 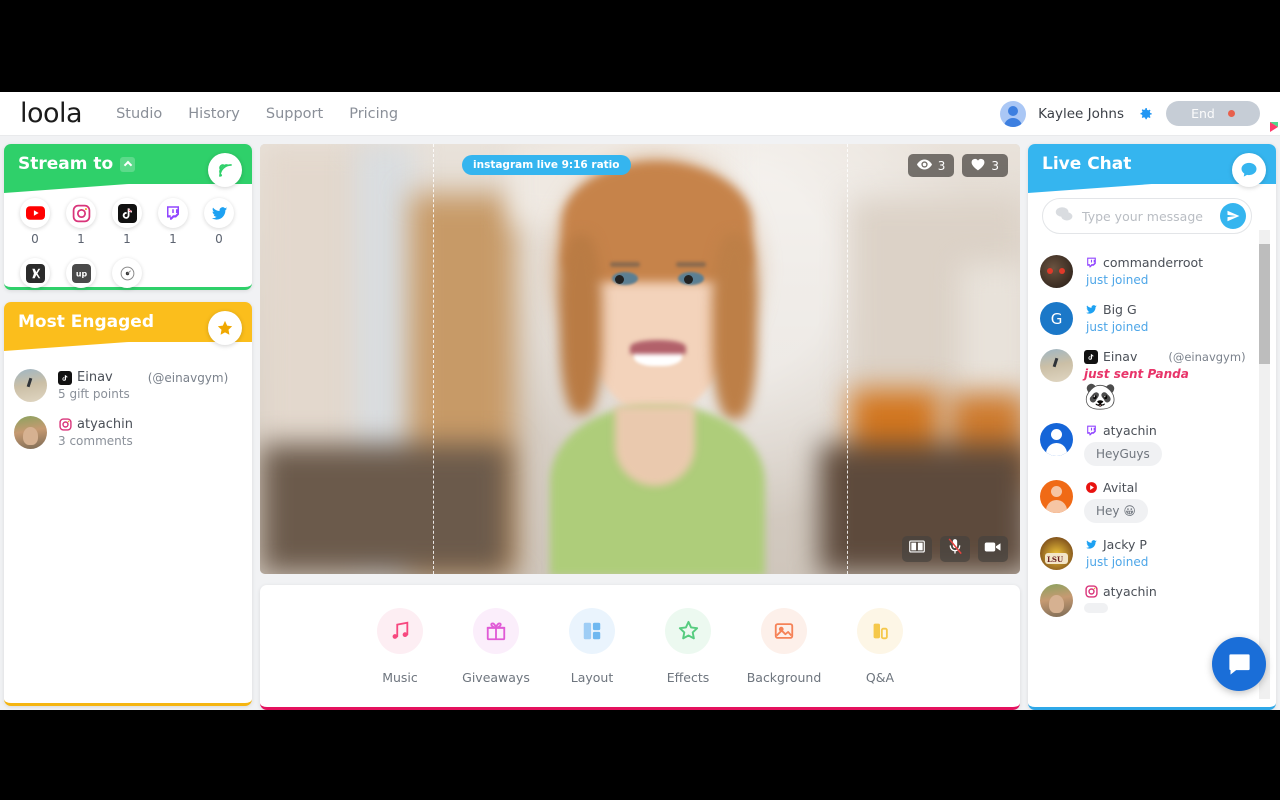 What do you see at coordinates (400, 646) in the screenshot?
I see `tool-music: Music` at bounding box center [400, 646].